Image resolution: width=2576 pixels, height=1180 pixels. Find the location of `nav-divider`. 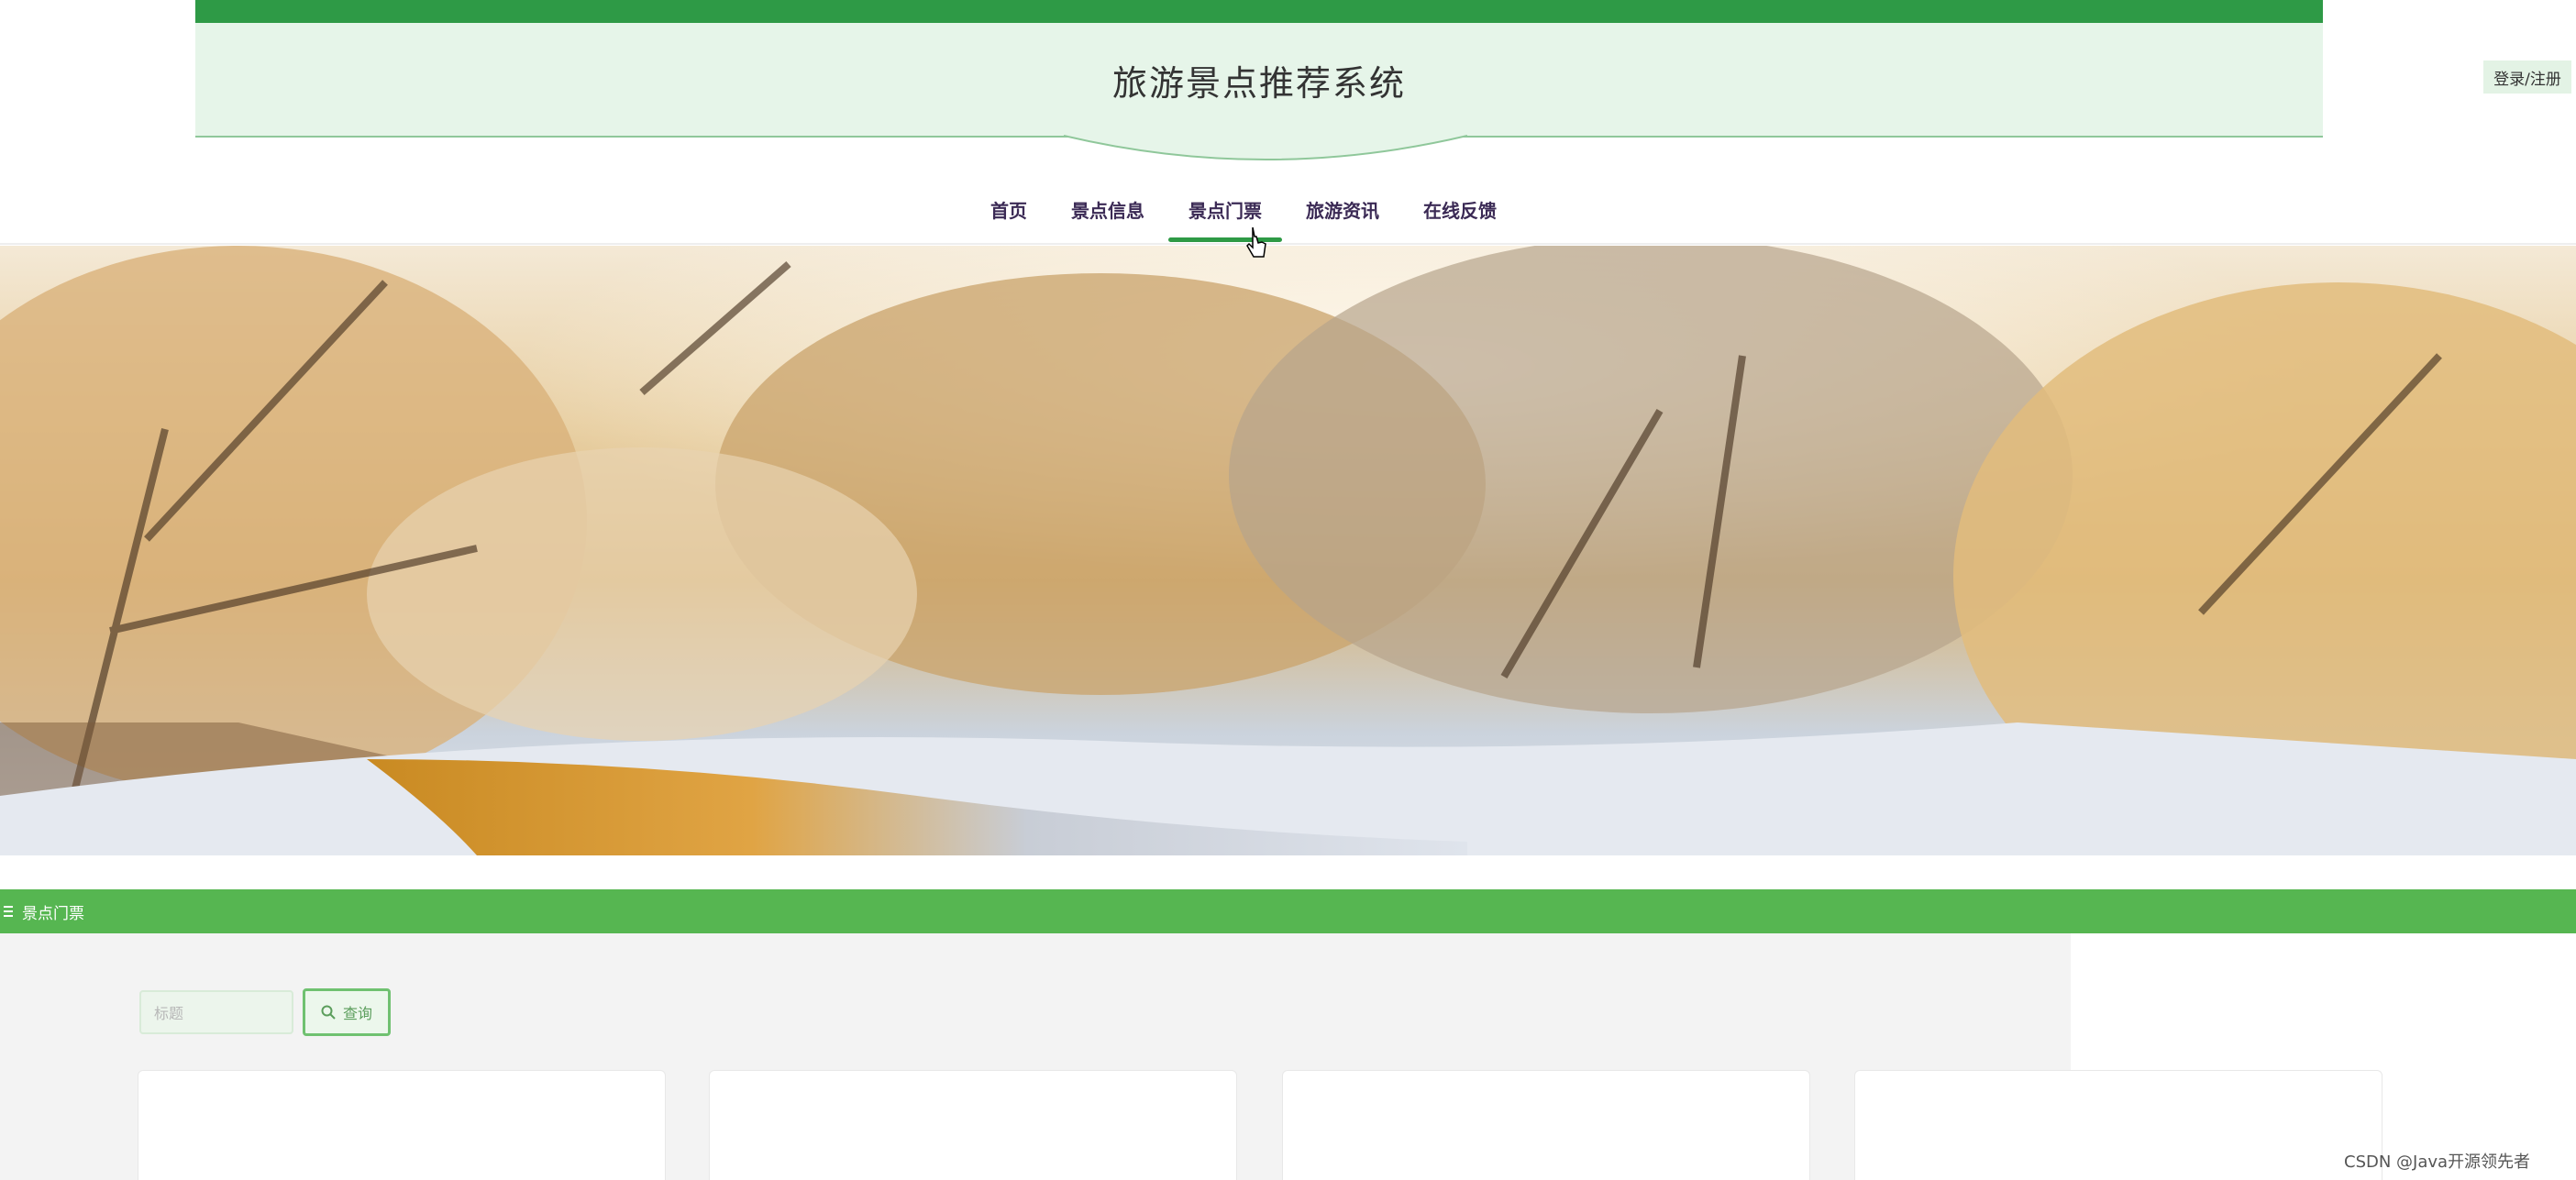

nav-divider is located at coordinates (1288, 244).